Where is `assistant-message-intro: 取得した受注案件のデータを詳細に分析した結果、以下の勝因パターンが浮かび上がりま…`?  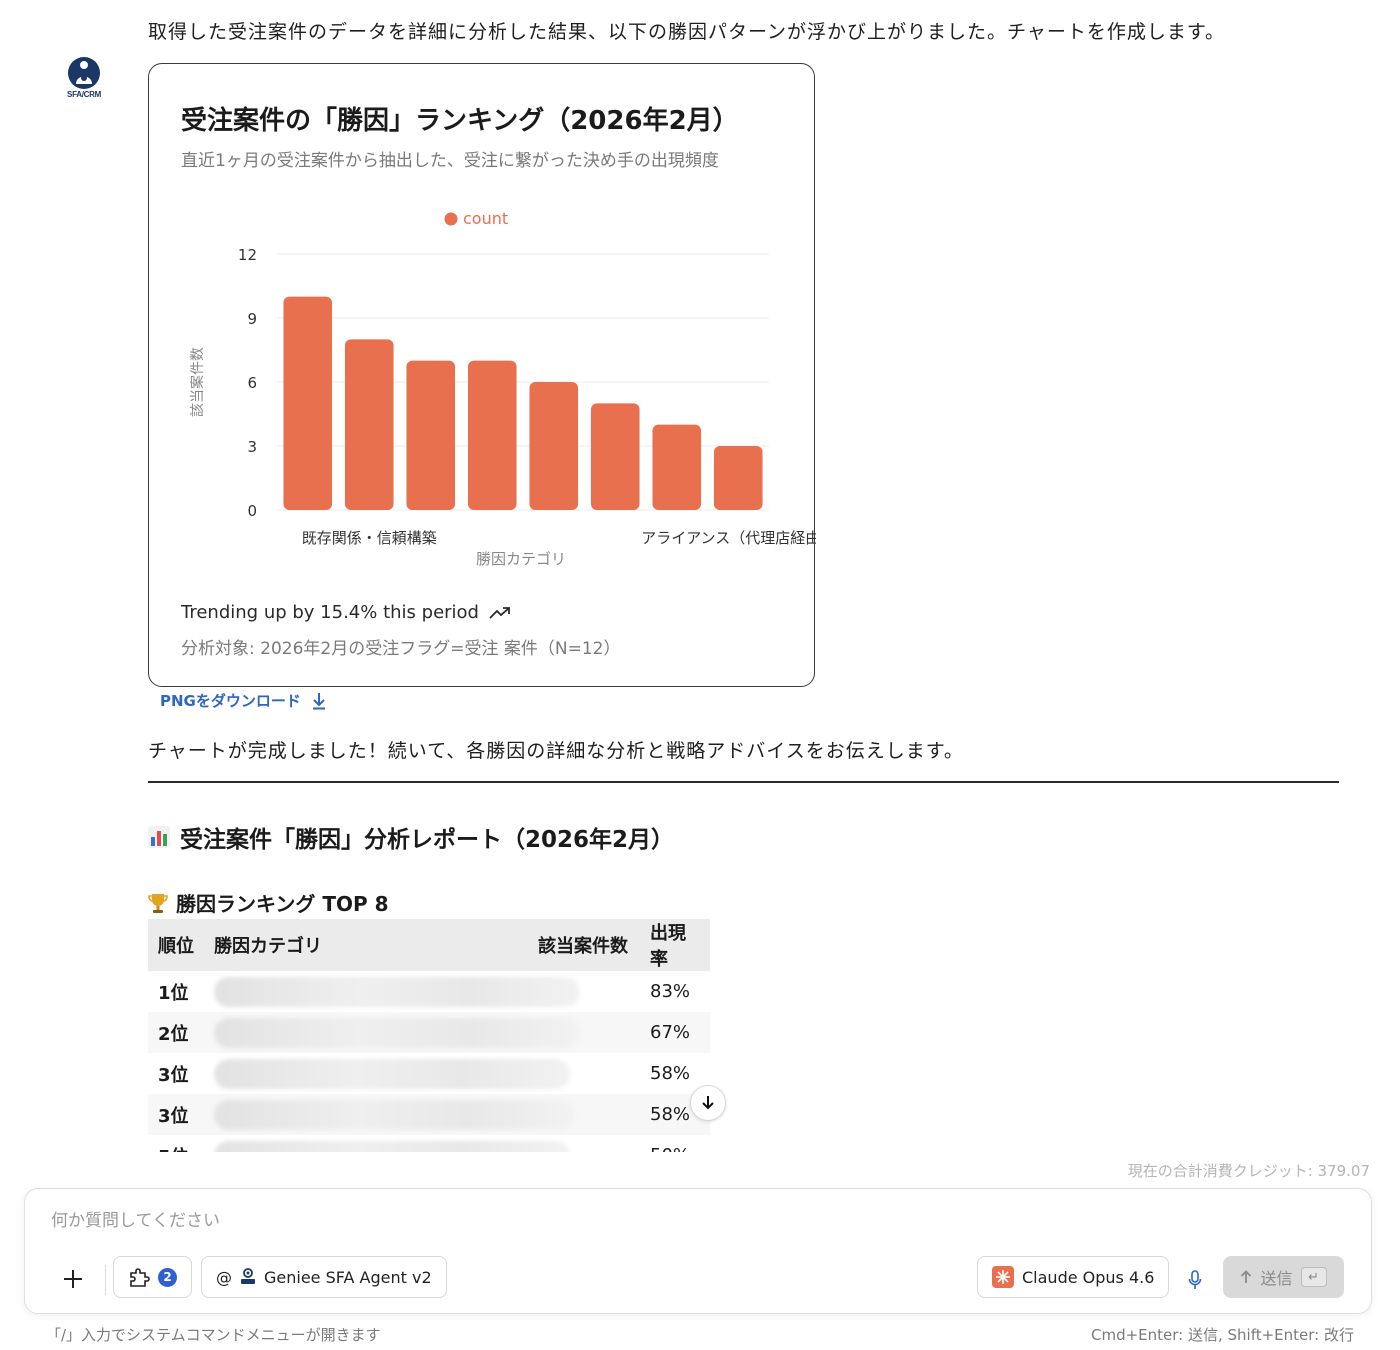 assistant-message-intro: 取得した受注案件のデータを詳細に分析した結果、以下の勝因パターンが浮かび上がりま… is located at coordinates (686, 32).